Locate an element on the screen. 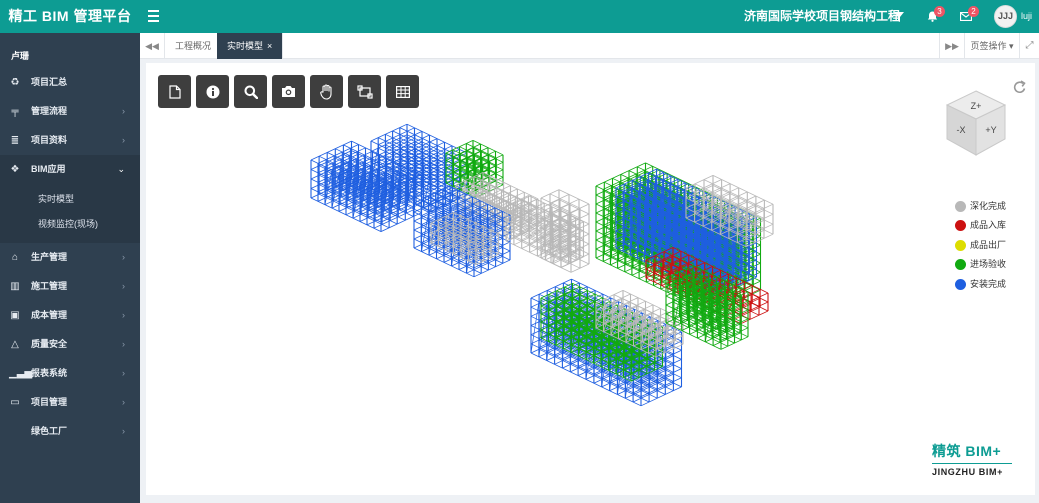 This screenshot has height=503, width=1039. tab-scroll-right-icon: ▶▶ is located at coordinates (951, 46).